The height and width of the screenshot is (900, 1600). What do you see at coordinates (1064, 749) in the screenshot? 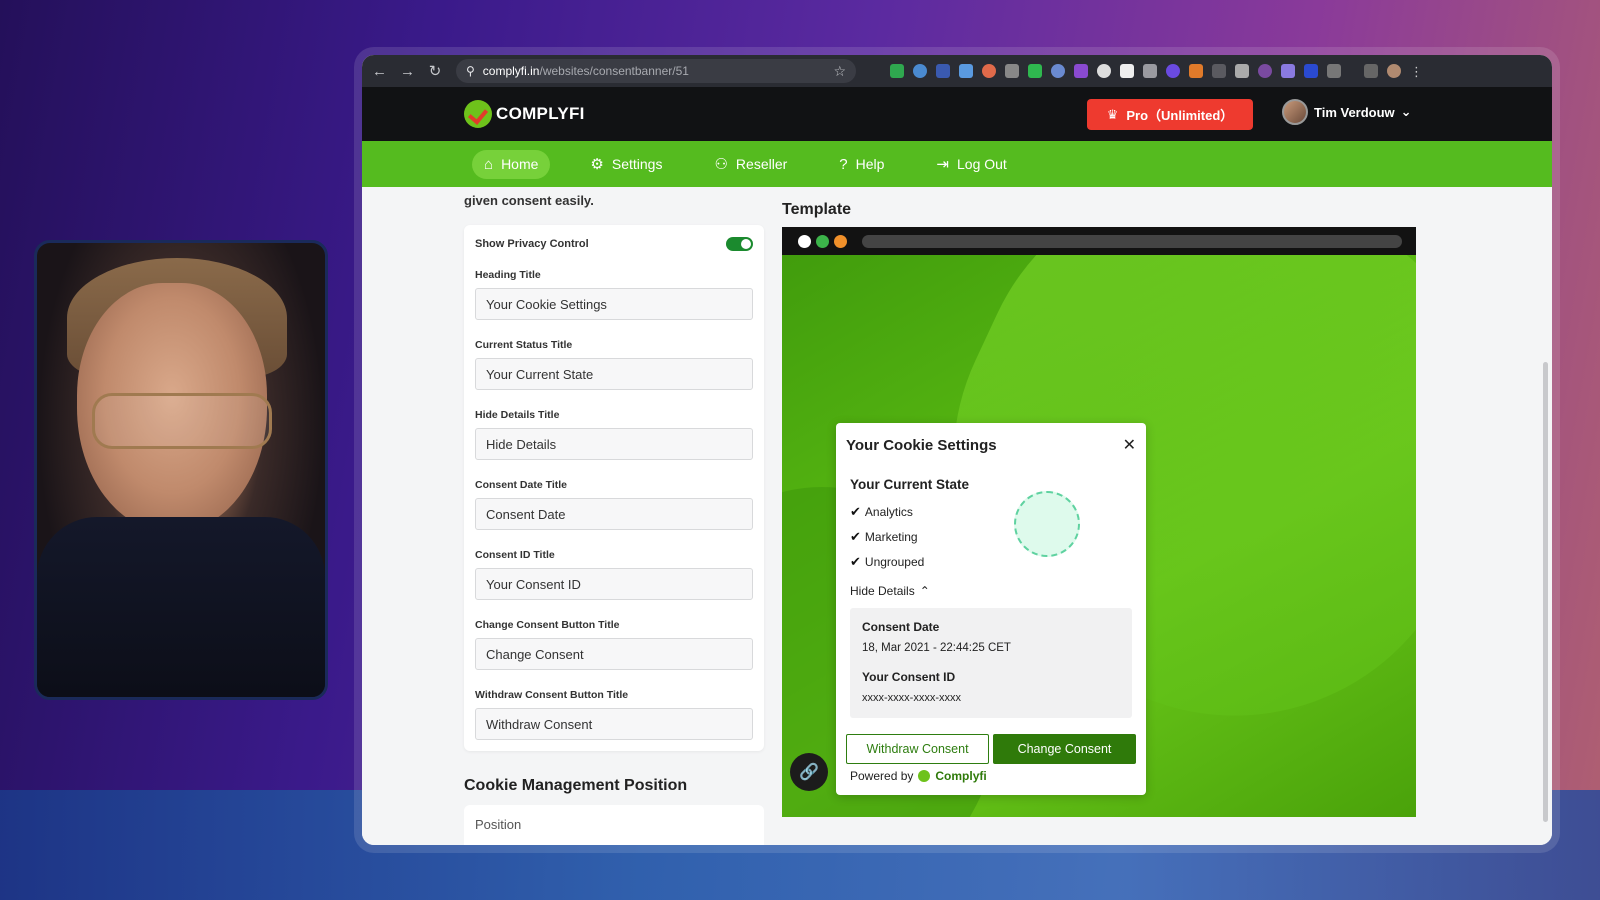
I see `change-consent-button: Change Consent` at bounding box center [1064, 749].